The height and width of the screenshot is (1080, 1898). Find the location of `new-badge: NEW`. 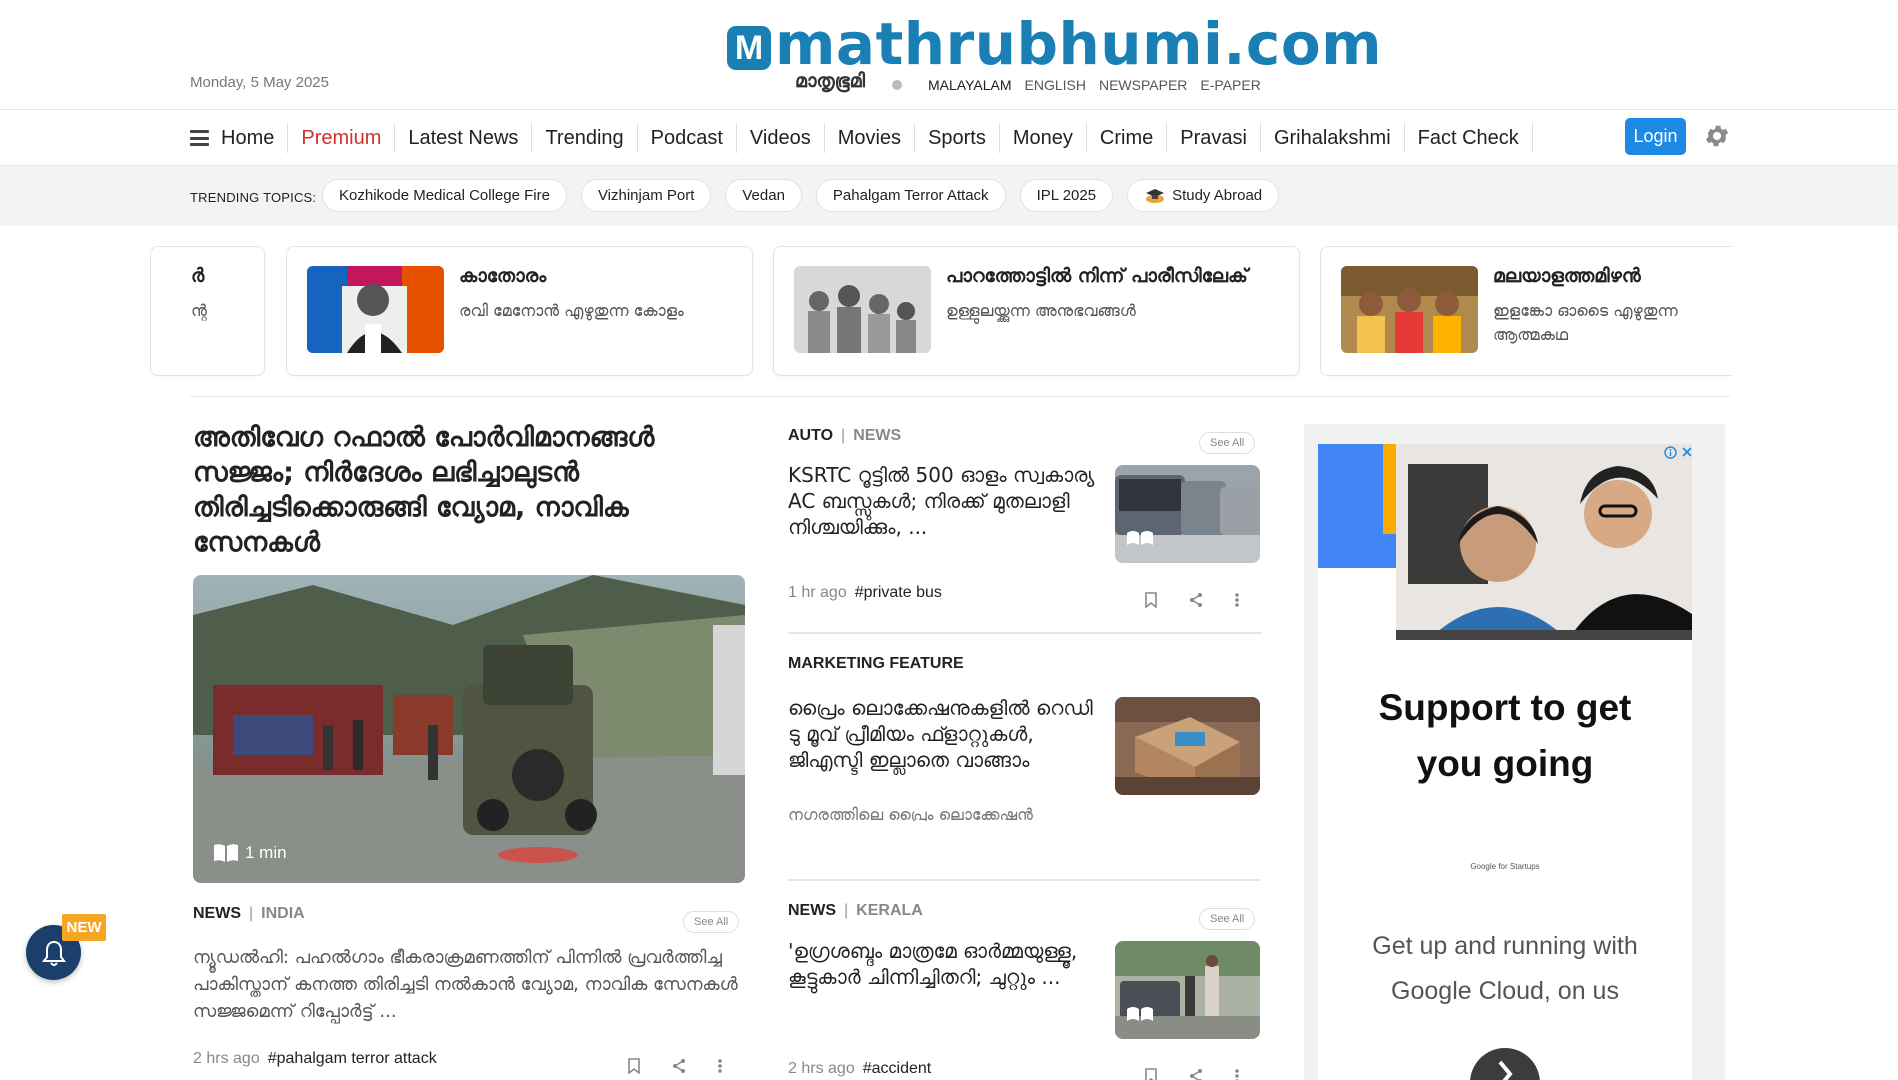

new-badge: NEW is located at coordinates (84, 927).